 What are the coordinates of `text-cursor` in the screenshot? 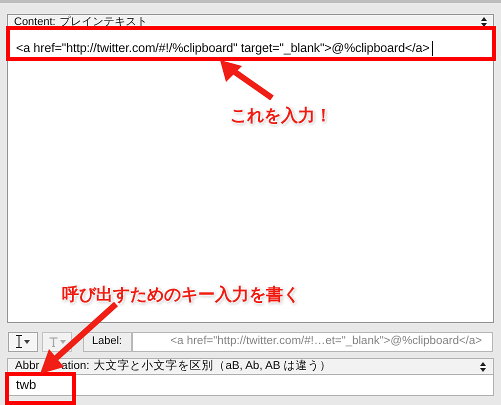 It's located at (432, 48).